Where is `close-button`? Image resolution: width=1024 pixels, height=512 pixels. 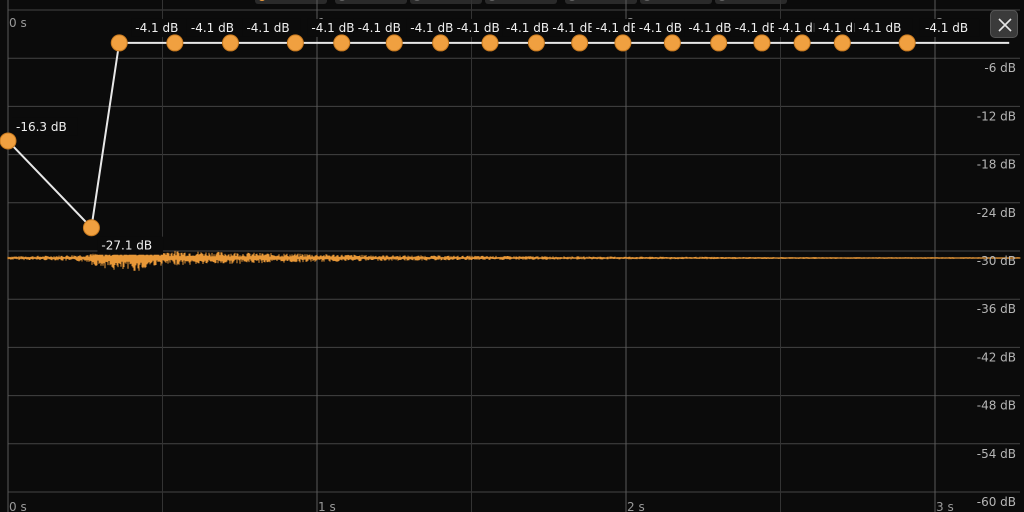
close-button is located at coordinates (1004, 24).